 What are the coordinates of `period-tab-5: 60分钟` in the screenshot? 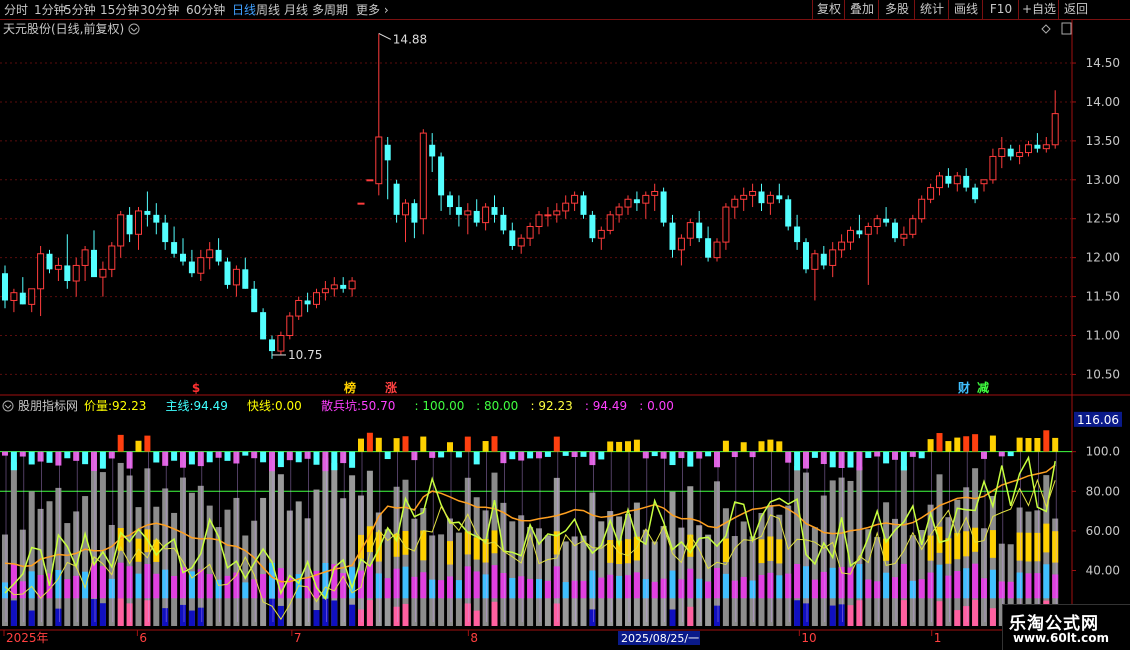 It's located at (205, 10).